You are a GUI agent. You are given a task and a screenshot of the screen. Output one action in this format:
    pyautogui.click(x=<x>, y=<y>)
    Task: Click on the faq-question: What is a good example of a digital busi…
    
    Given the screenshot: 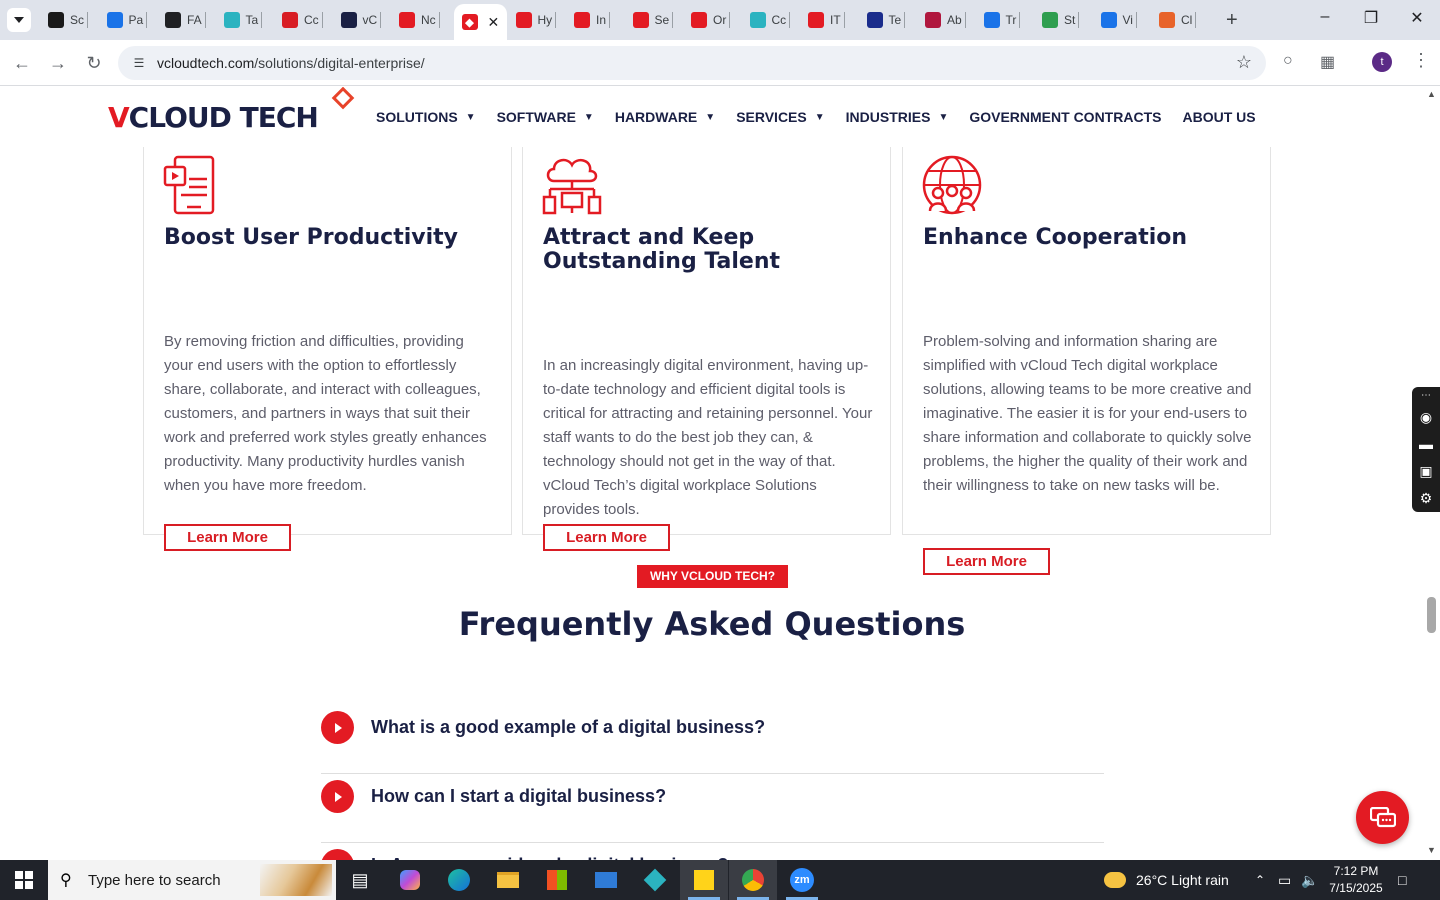 What is the action you would take?
    pyautogui.click(x=568, y=727)
    